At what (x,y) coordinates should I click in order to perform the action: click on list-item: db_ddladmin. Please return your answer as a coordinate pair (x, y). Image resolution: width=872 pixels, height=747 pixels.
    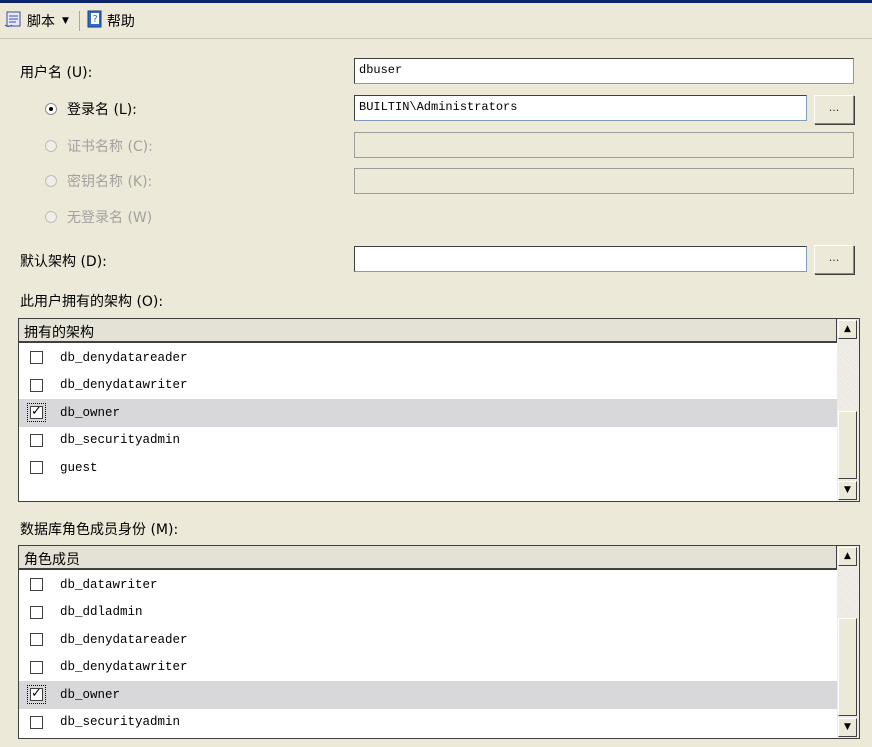
    Looking at the image, I should click on (428, 613).